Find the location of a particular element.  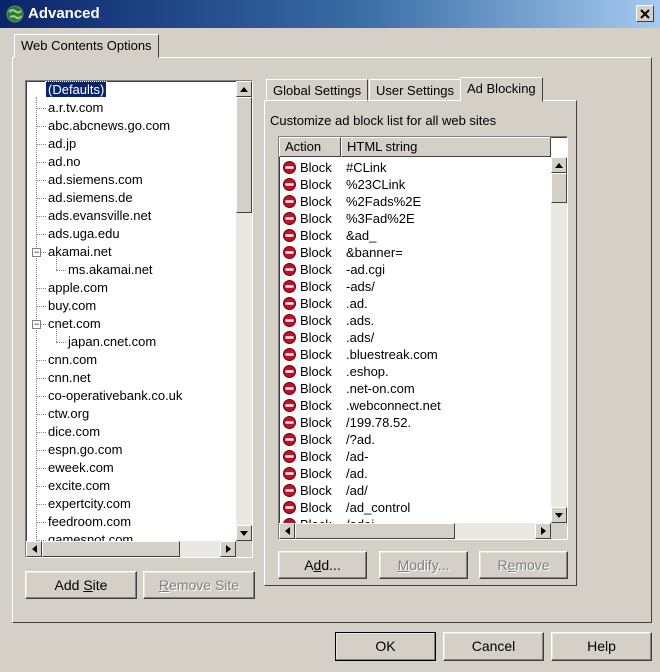

site-item: co-operativebank.co.uk is located at coordinates (115, 396).